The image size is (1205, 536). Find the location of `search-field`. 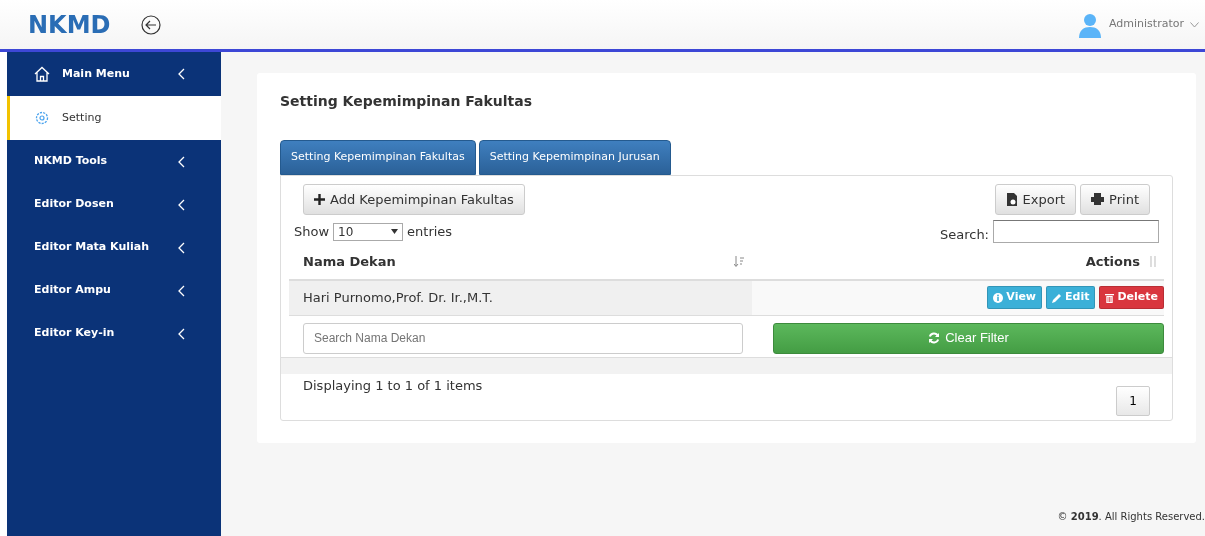

search-field is located at coordinates (1076, 232).